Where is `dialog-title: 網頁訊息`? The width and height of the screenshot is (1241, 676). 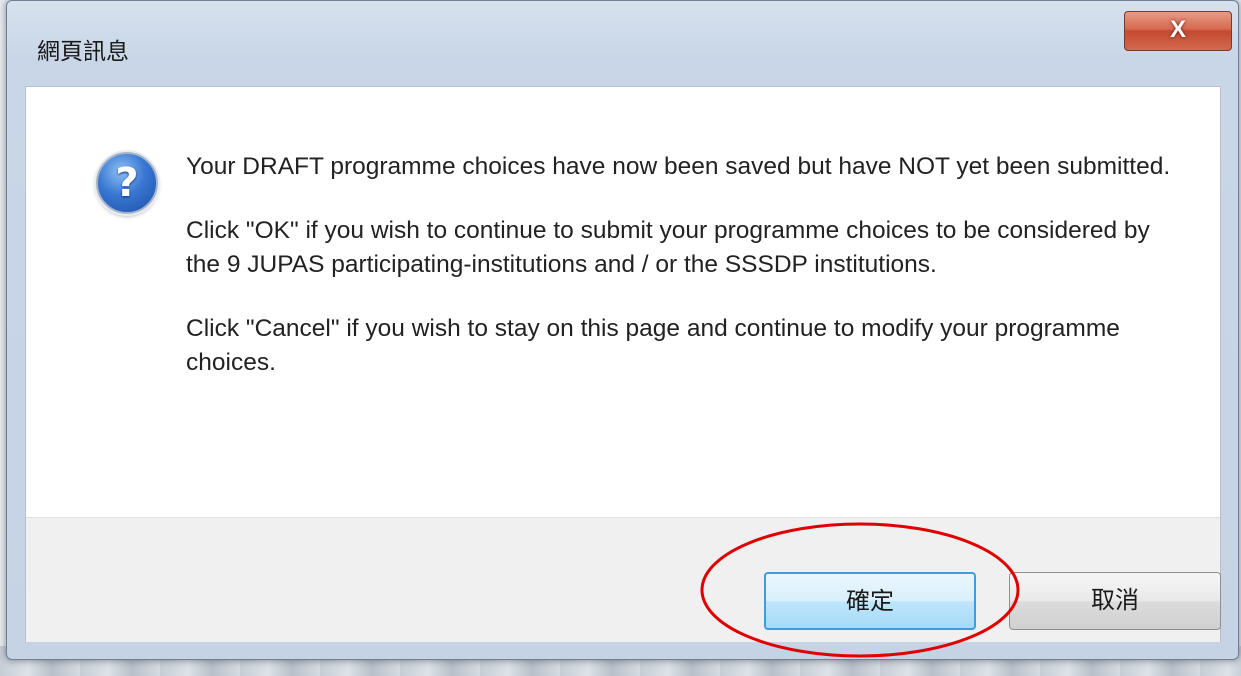
dialog-title: 網頁訊息 is located at coordinates (83, 51).